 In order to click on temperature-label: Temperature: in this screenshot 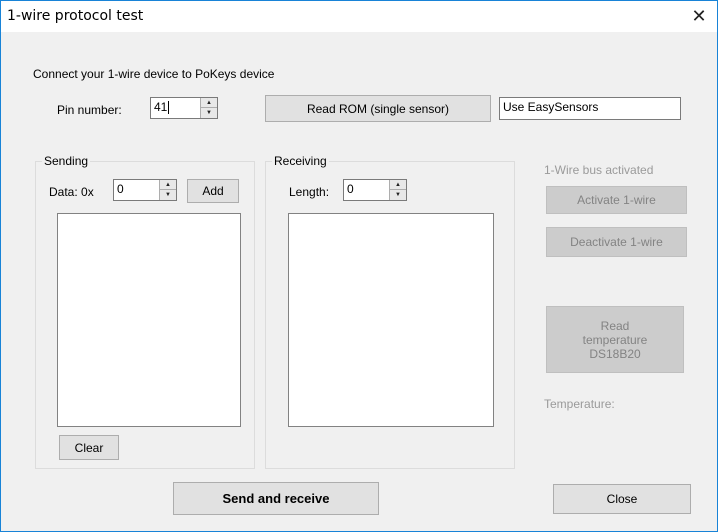, I will do `click(579, 404)`.